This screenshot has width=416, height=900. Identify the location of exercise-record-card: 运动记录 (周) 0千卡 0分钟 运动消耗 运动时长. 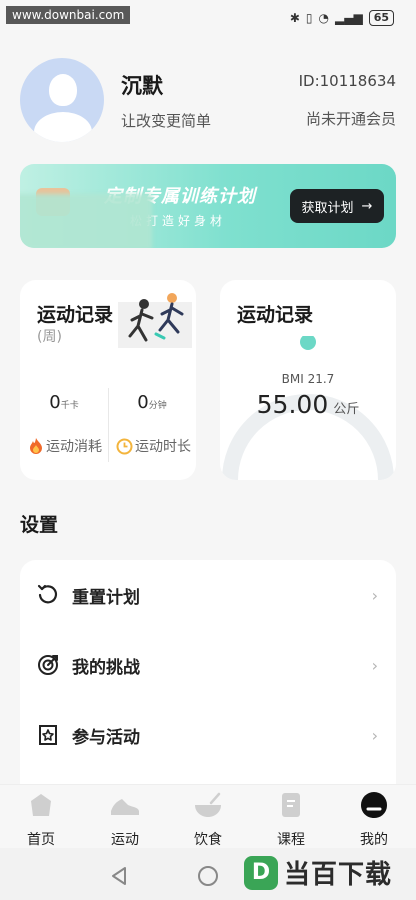
(108, 380).